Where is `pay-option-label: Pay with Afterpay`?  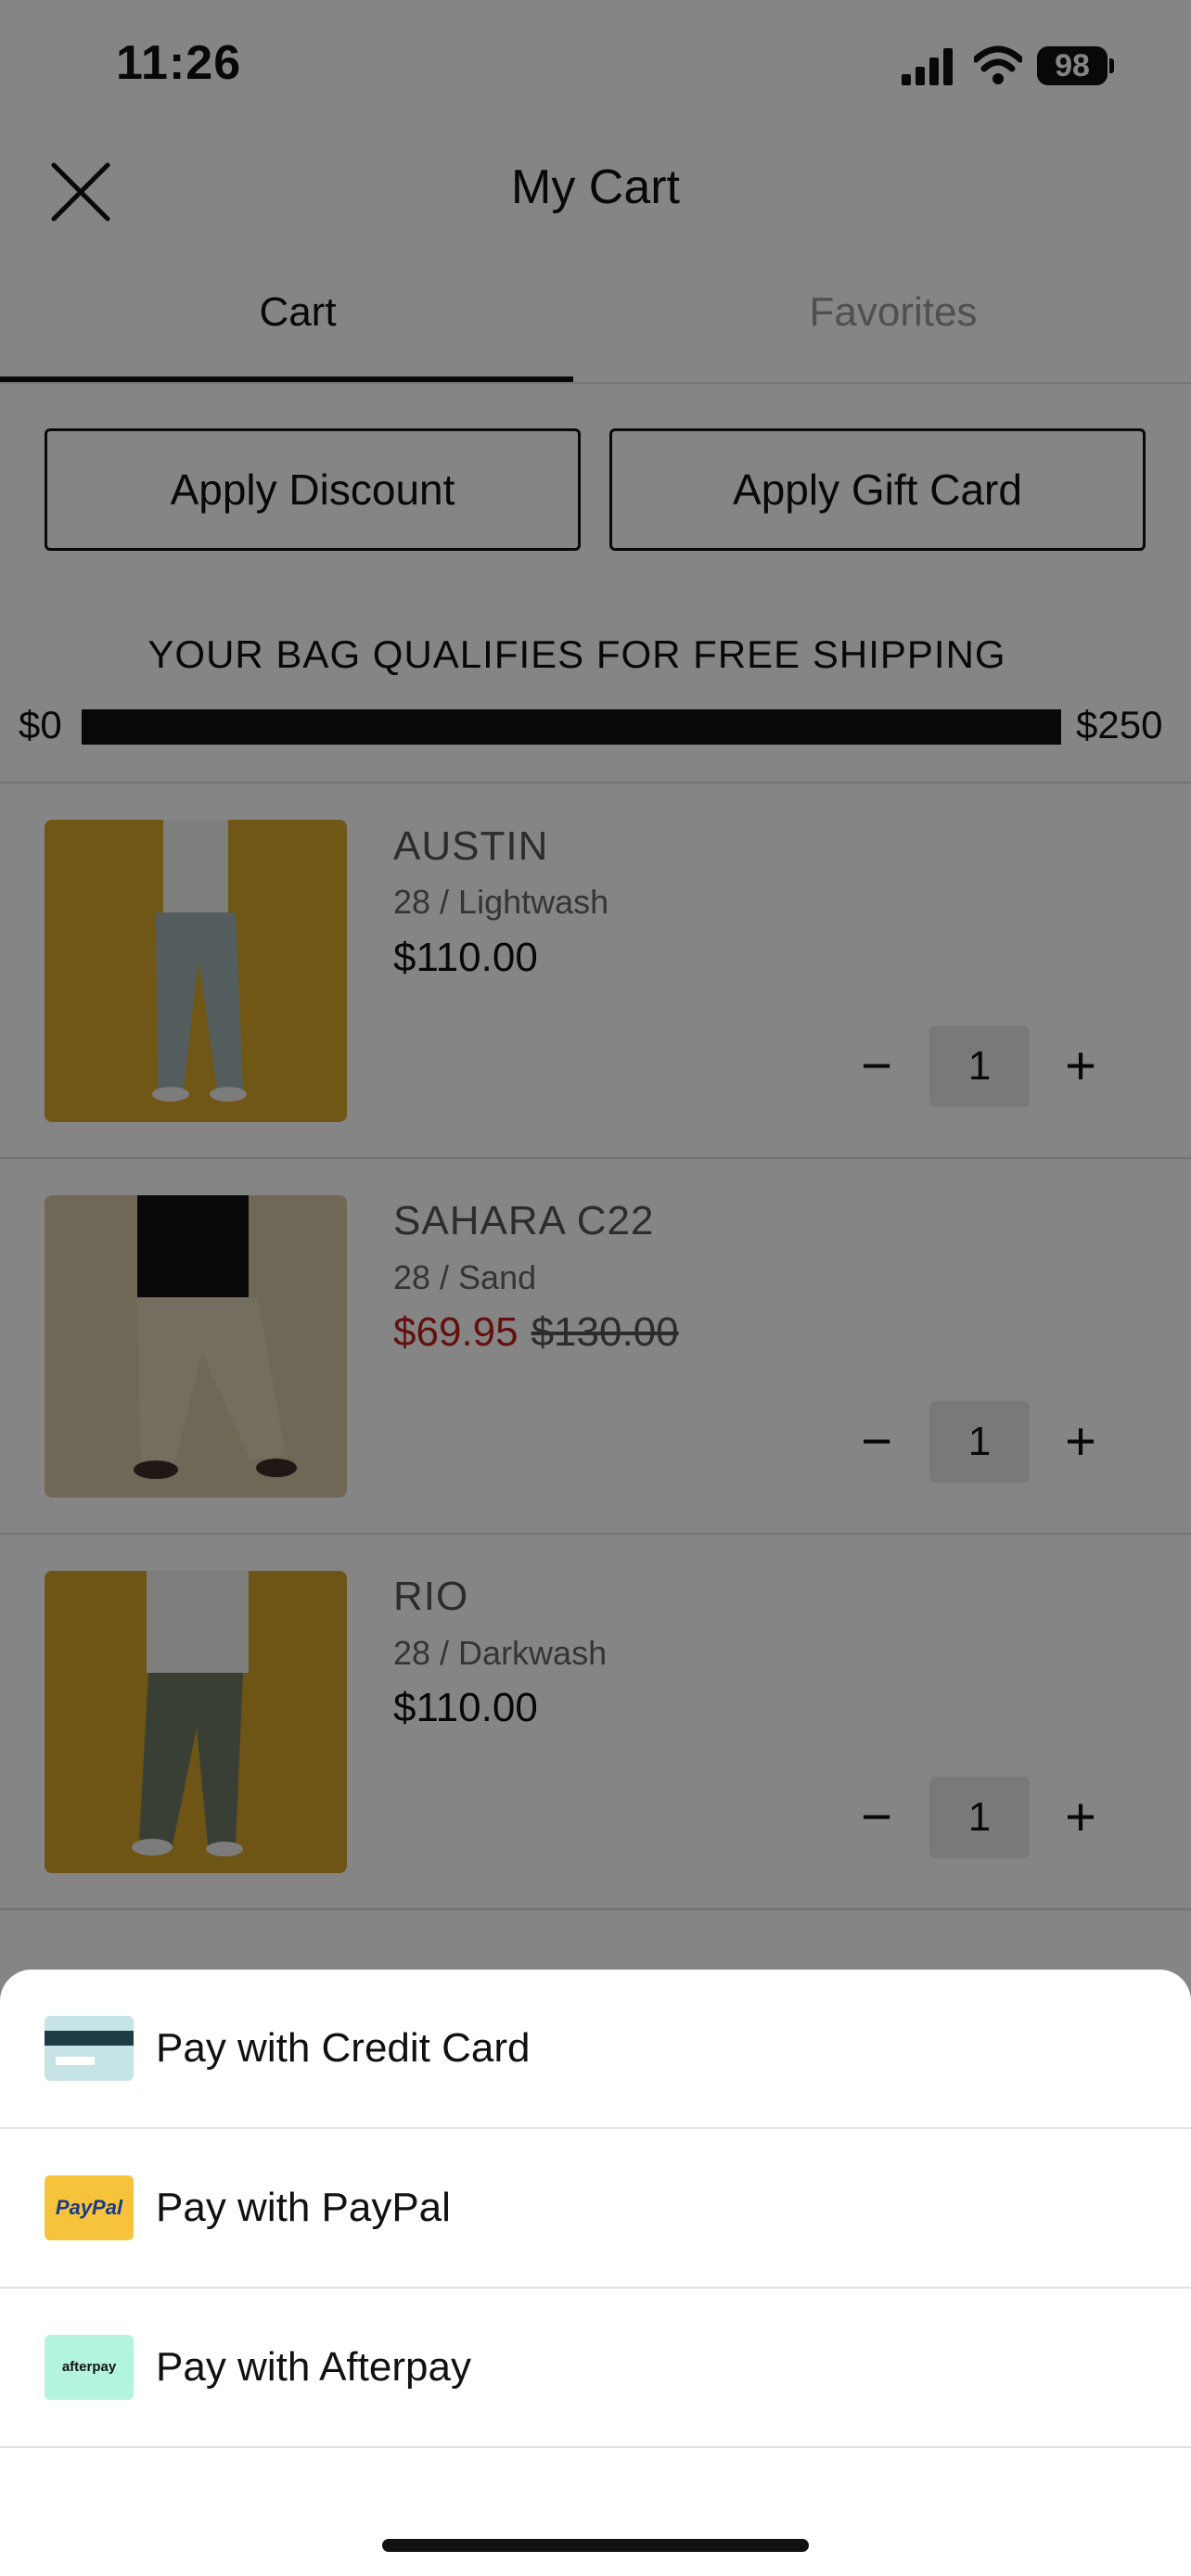 pay-option-label: Pay with Afterpay is located at coordinates (313, 2367).